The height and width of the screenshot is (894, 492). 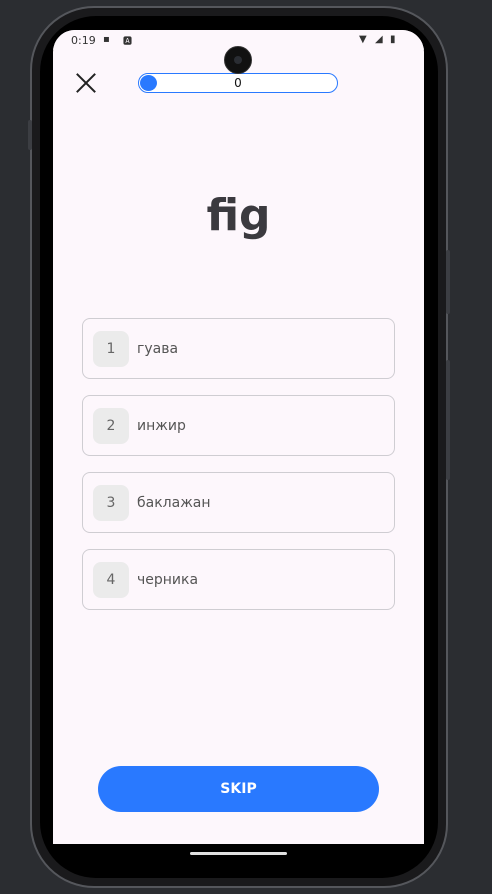 I want to click on answer-option-2: 2 инжир, so click(x=238, y=425).